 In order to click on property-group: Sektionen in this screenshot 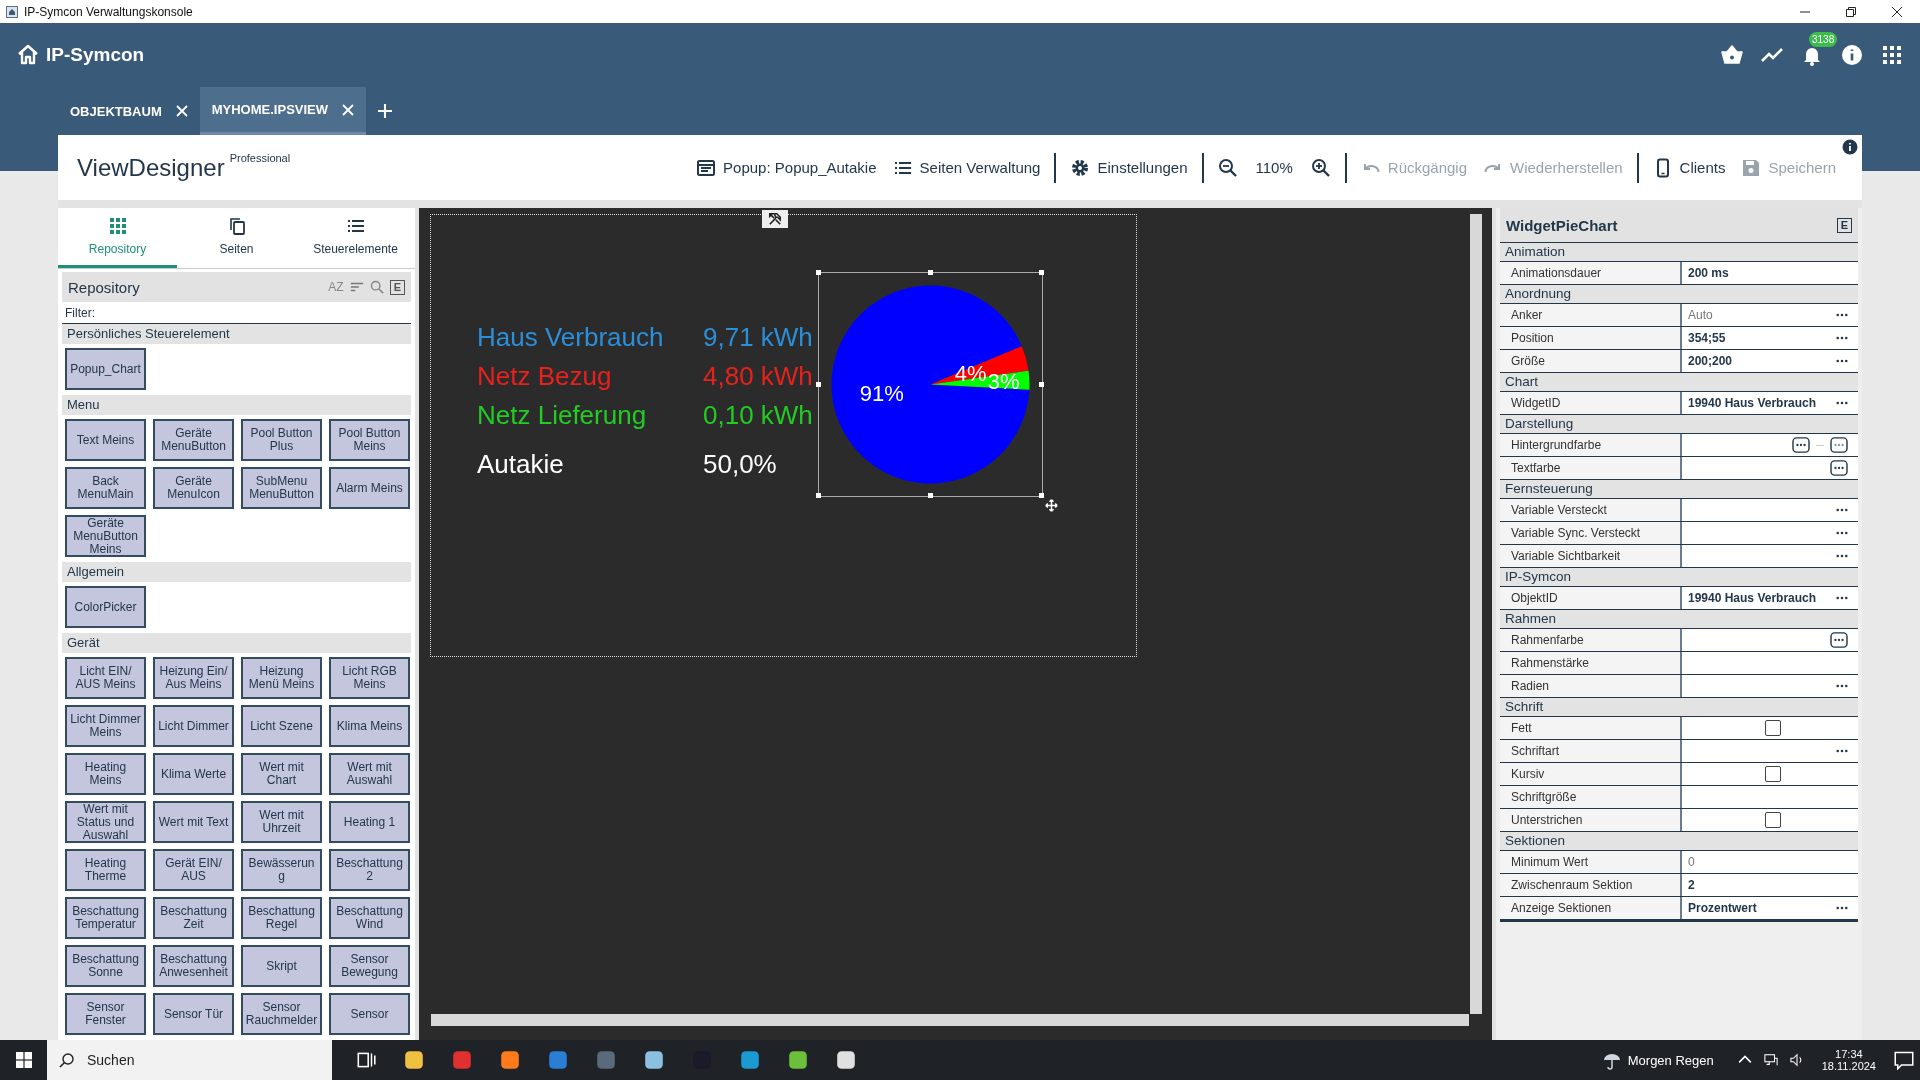, I will do `click(1679, 841)`.